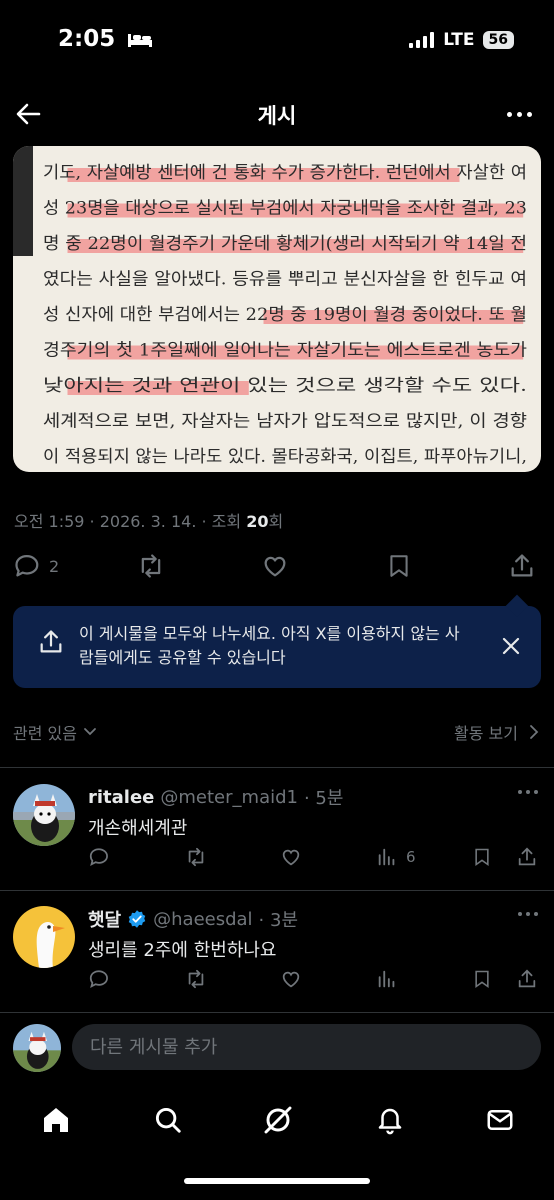 The width and height of the screenshot is (554, 1200). Describe the element at coordinates (285, 351) in the screenshot. I see `book-text-line: 경주기의 첫 1주일째에 일어나는 자살기도는 에스트로겐 농도가` at that location.